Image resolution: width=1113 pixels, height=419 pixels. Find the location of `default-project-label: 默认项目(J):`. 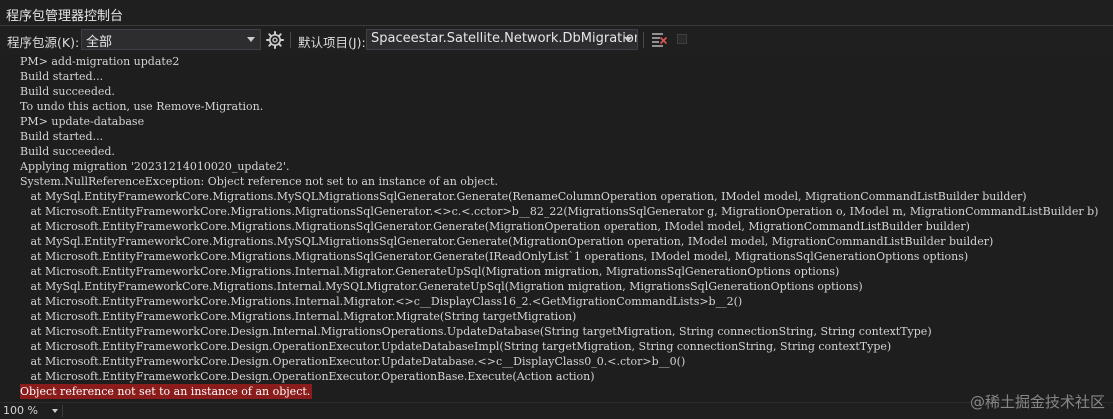

default-project-label: 默认项目(J): is located at coordinates (332, 42).